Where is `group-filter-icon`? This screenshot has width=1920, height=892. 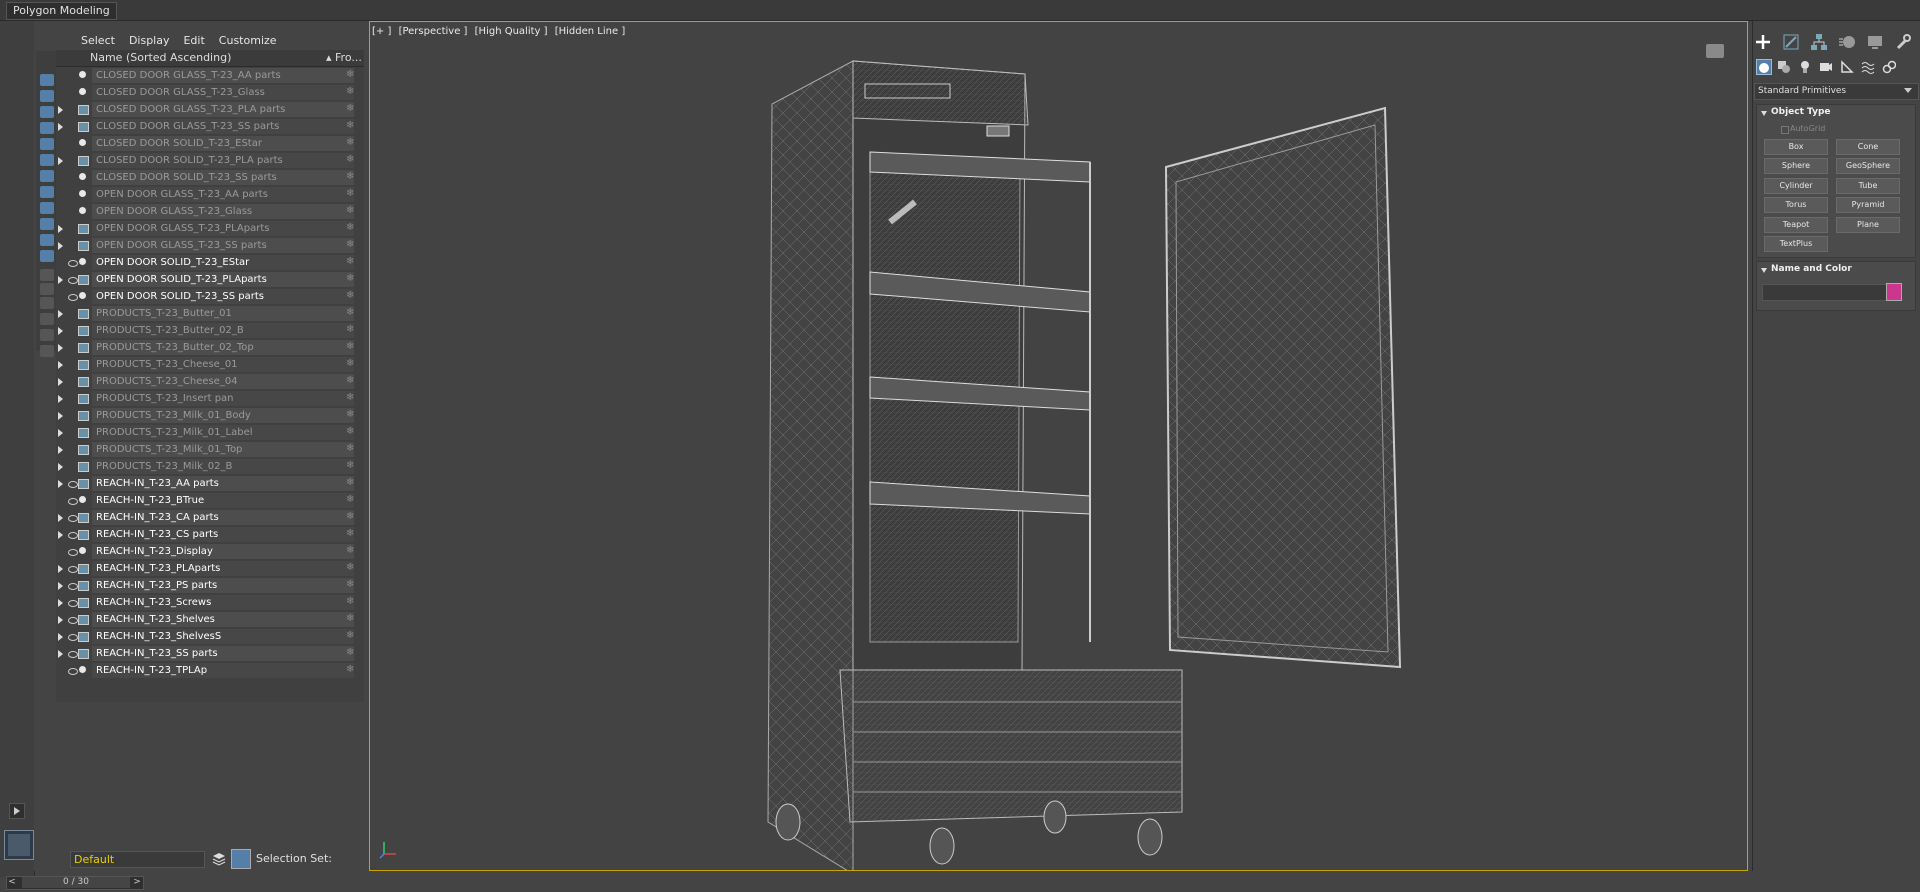 group-filter-icon is located at coordinates (47, 176).